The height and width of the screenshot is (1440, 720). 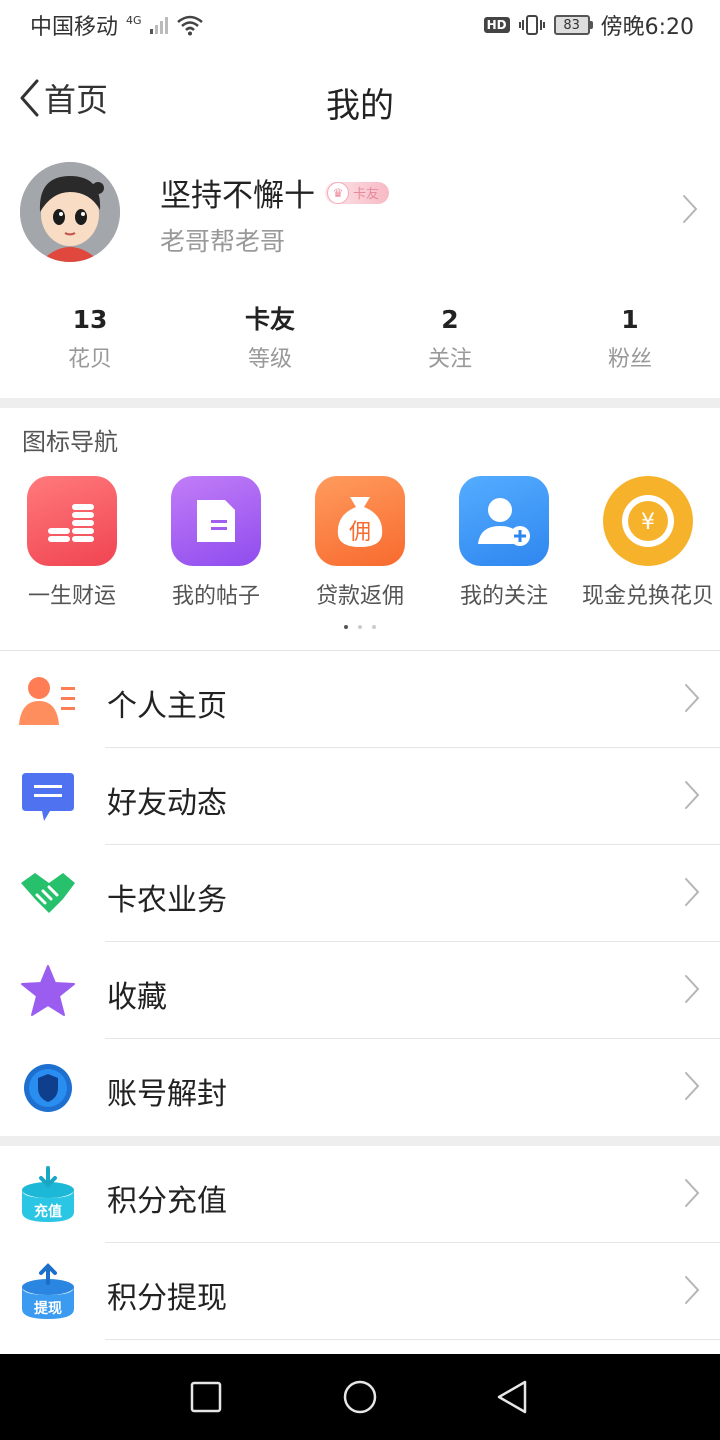 I want to click on nav-item-loan-rebate: 佣 贷款返佣, so click(x=360, y=543).